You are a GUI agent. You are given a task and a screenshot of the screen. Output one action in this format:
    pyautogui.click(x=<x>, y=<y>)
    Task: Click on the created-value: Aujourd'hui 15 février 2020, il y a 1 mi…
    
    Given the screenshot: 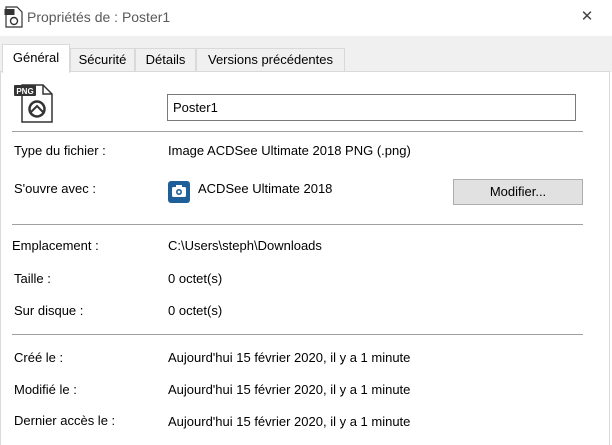 What is the action you would take?
    pyautogui.click(x=289, y=357)
    